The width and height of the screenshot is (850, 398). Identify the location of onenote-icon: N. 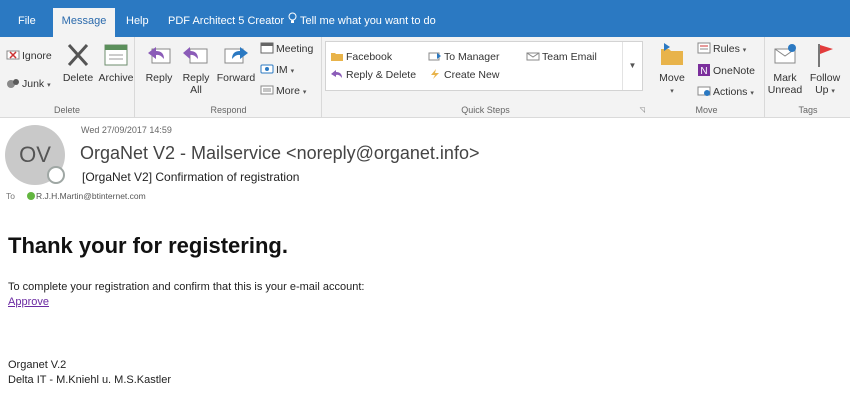
(704, 70).